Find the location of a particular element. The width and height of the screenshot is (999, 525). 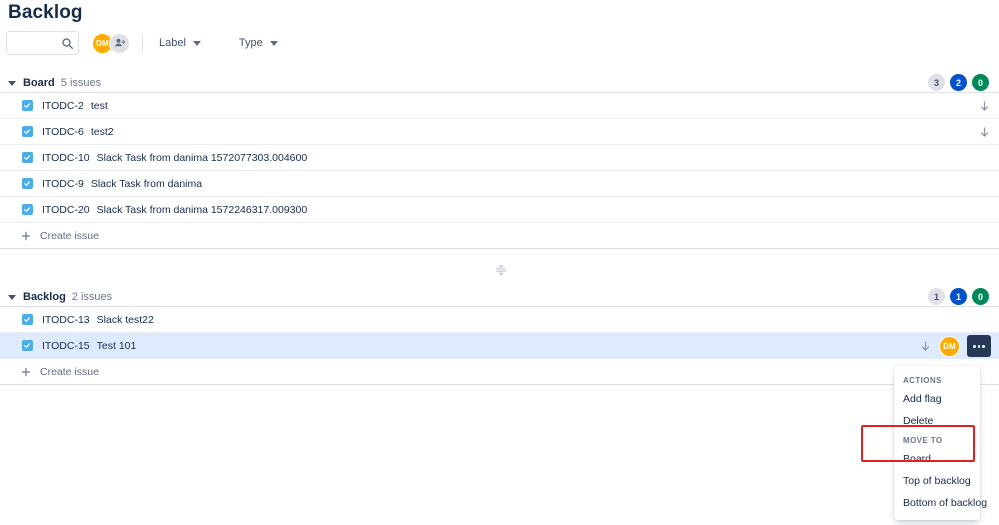

issue-summary: test2 is located at coordinates (102, 132).